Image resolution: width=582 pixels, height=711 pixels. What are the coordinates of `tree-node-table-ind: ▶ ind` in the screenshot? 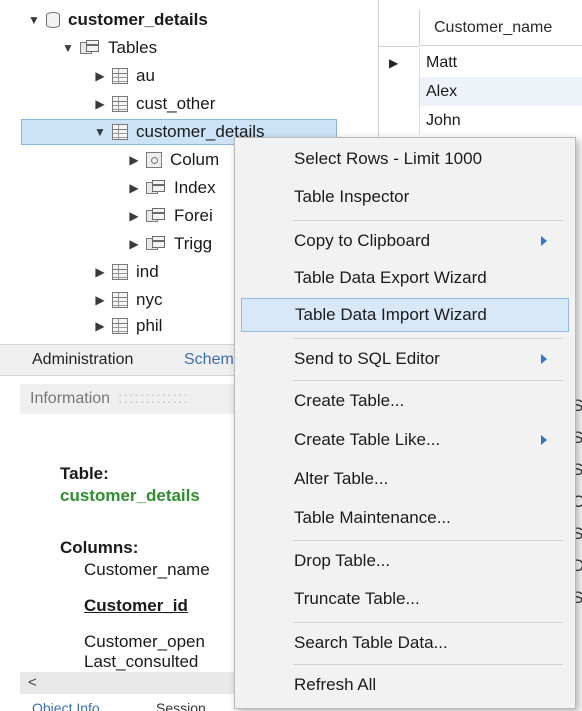 It's located at (126, 272).